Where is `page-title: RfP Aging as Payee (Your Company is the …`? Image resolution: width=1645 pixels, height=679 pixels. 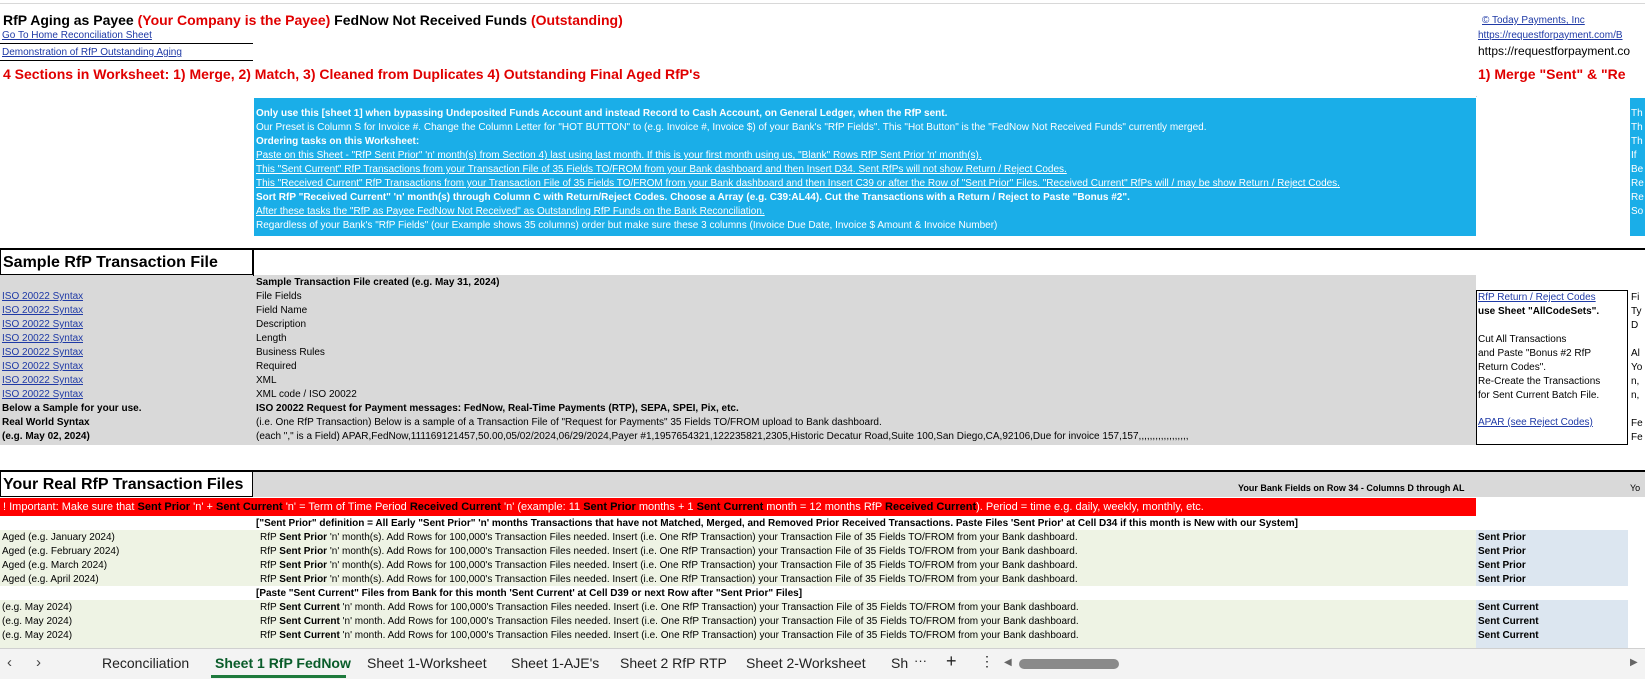
page-title: RfP Aging as Payee (Your Company is the … is located at coordinates (313, 20).